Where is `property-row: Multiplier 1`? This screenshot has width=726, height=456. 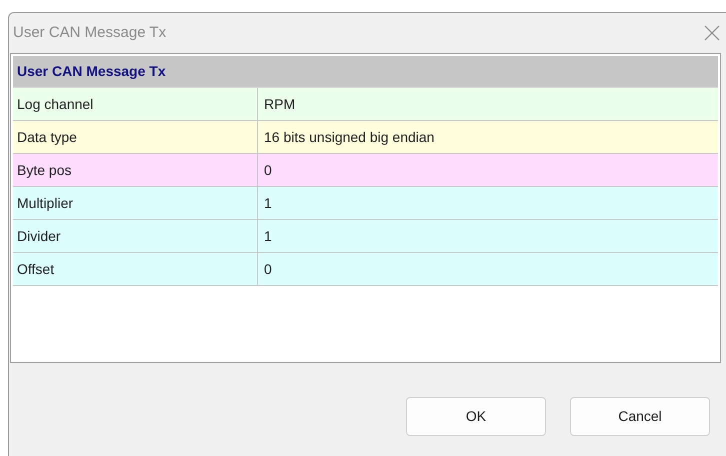 property-row: Multiplier 1 is located at coordinates (365, 203).